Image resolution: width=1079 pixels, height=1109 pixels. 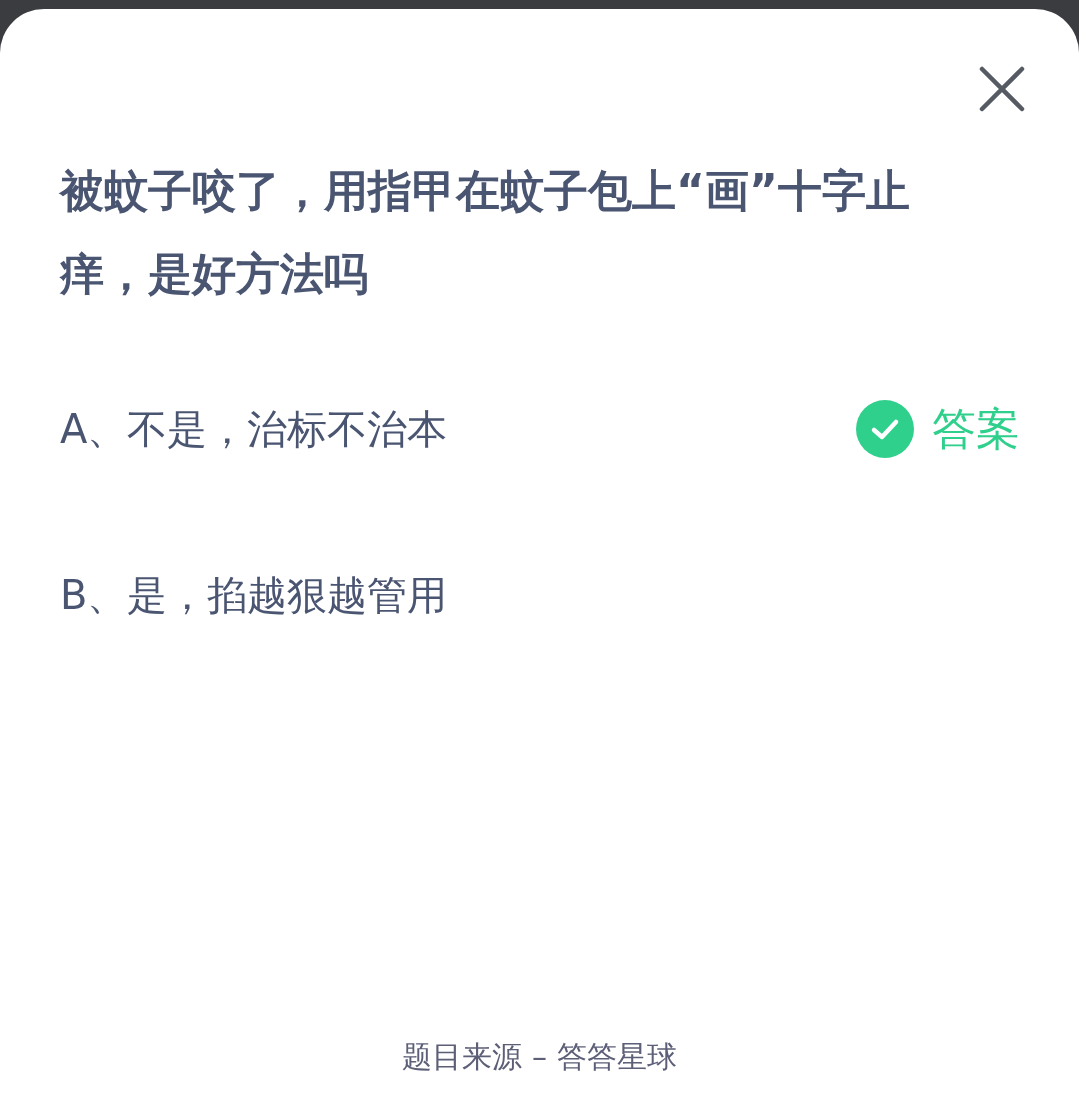 What do you see at coordinates (254, 429) in the screenshot?
I see `option-text: A、不是，治标不治本` at bounding box center [254, 429].